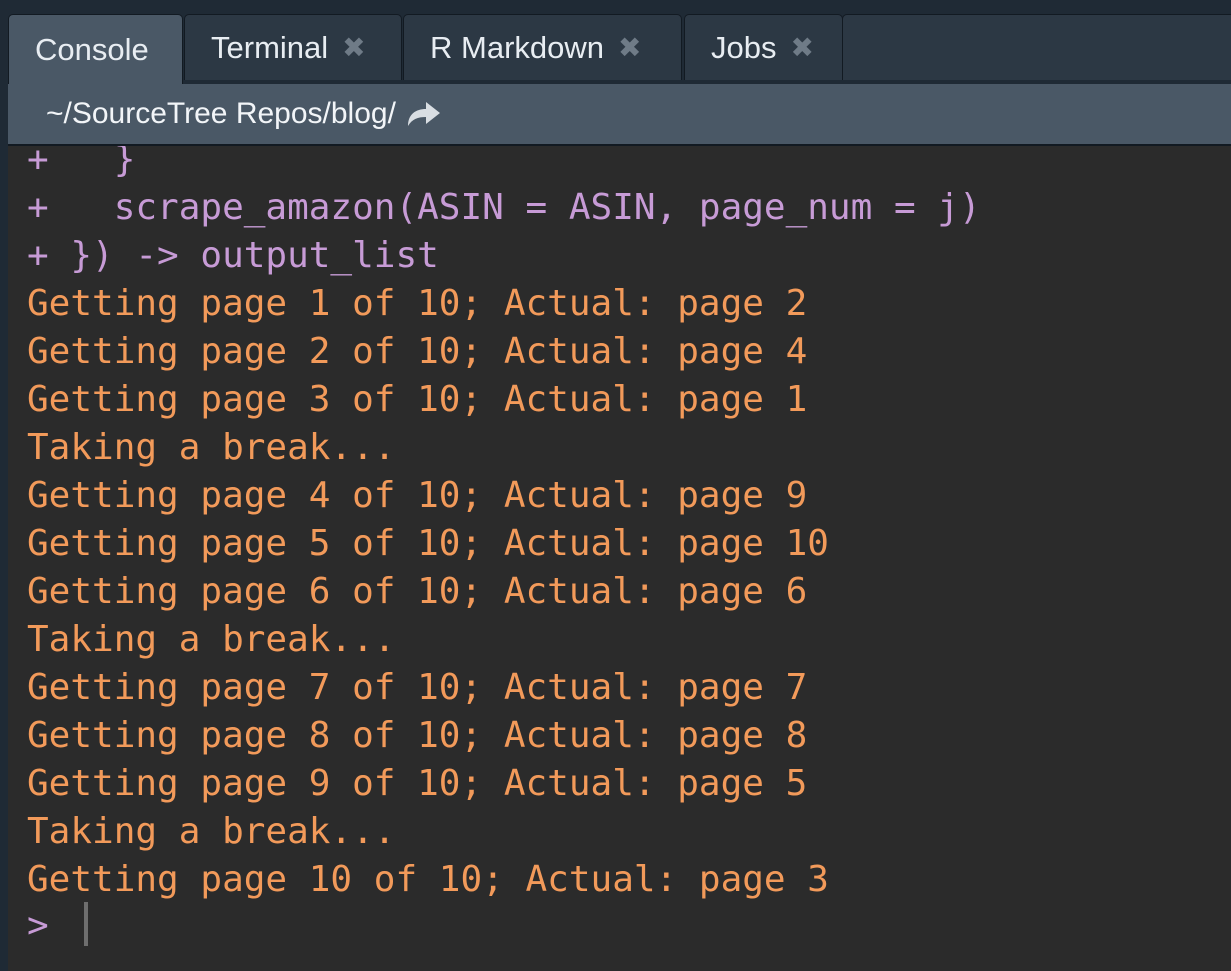 Image resolution: width=1231 pixels, height=971 pixels. What do you see at coordinates (4, 485) in the screenshot?
I see `pane-left-edge` at bounding box center [4, 485].